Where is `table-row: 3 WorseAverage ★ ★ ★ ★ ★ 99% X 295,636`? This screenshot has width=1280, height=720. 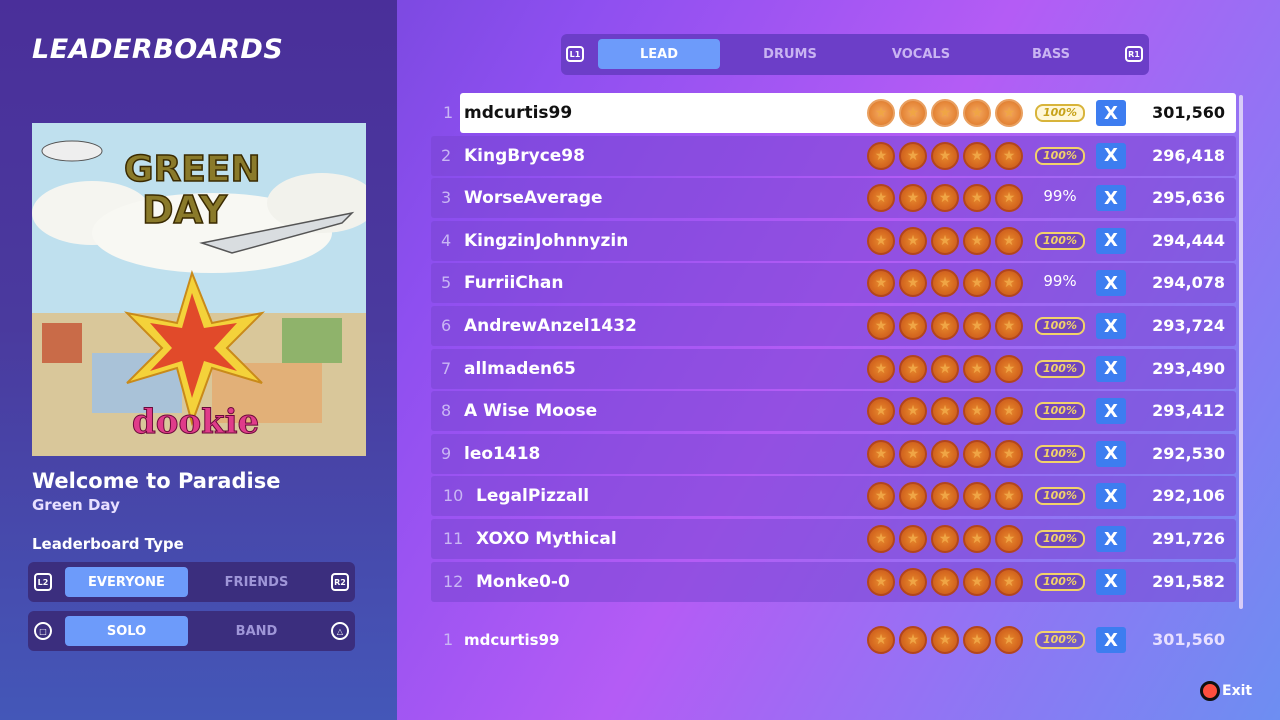
table-row: 3 WorseAverage ★ ★ ★ ★ ★ 99% X 295,636 is located at coordinates (833, 198).